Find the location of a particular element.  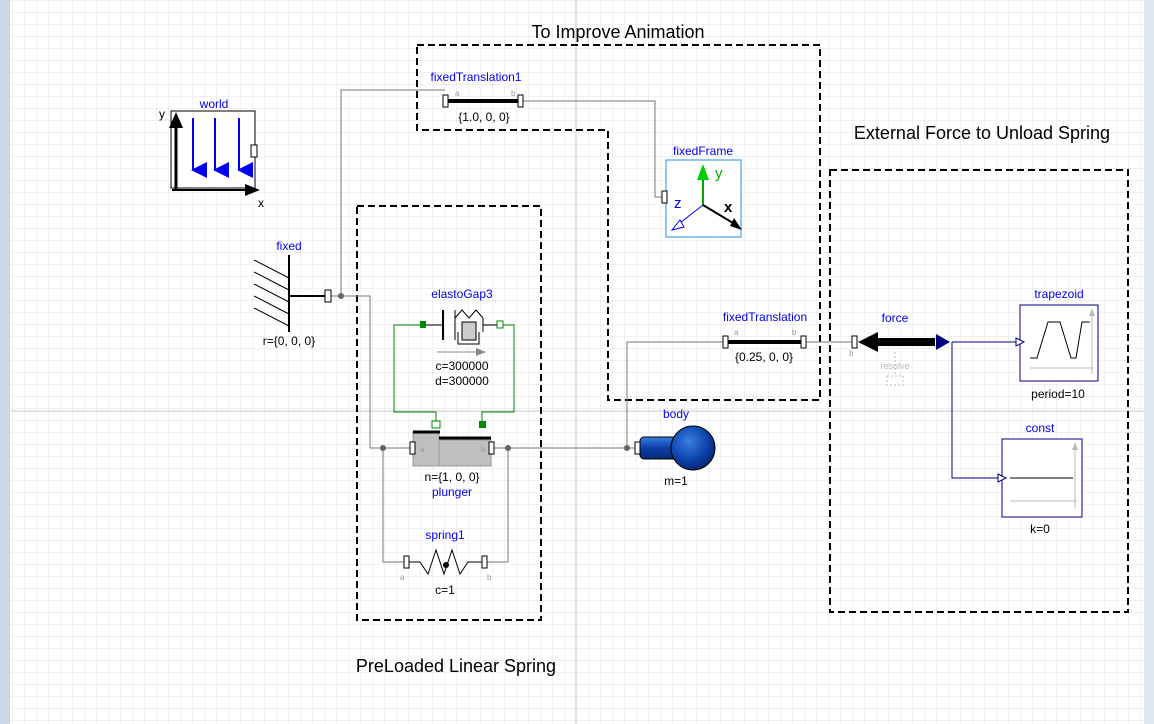

trapezoid-param: period=10 is located at coordinates (1058, 394).